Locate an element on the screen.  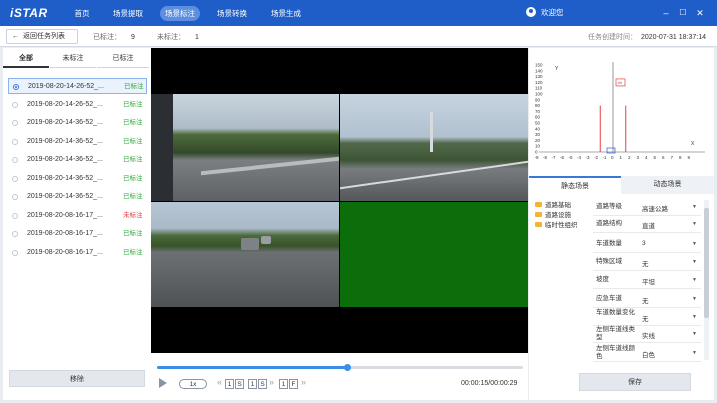
back-to-task-list-button: ← 返回任务列表 is located at coordinates (42, 36).